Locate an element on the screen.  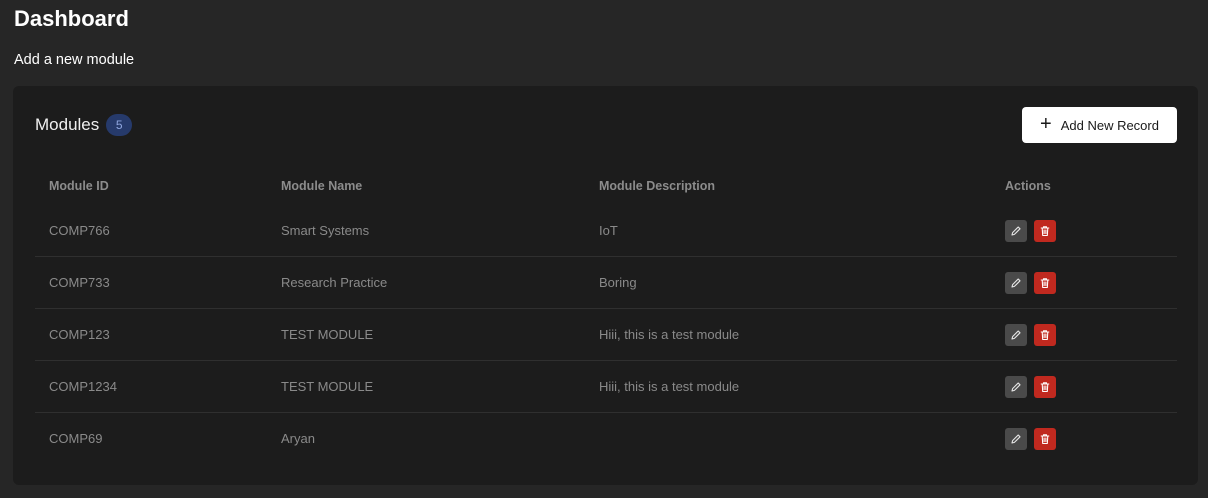
table-row: COMP766 Smart Systems IoT is located at coordinates (606, 231).